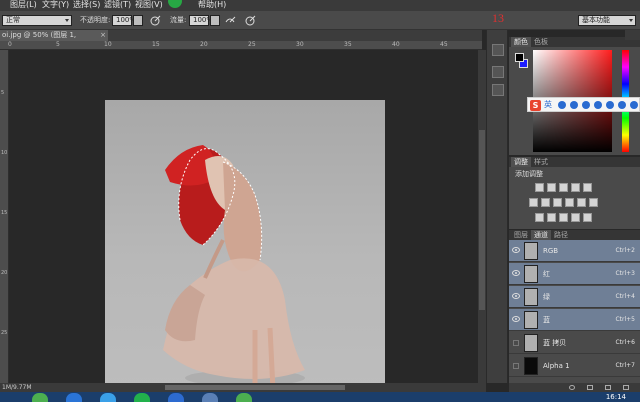 This screenshot has width=640, height=402. Describe the element at coordinates (23, 5) in the screenshot. I see `menu-layer: 图层(L)` at that location.